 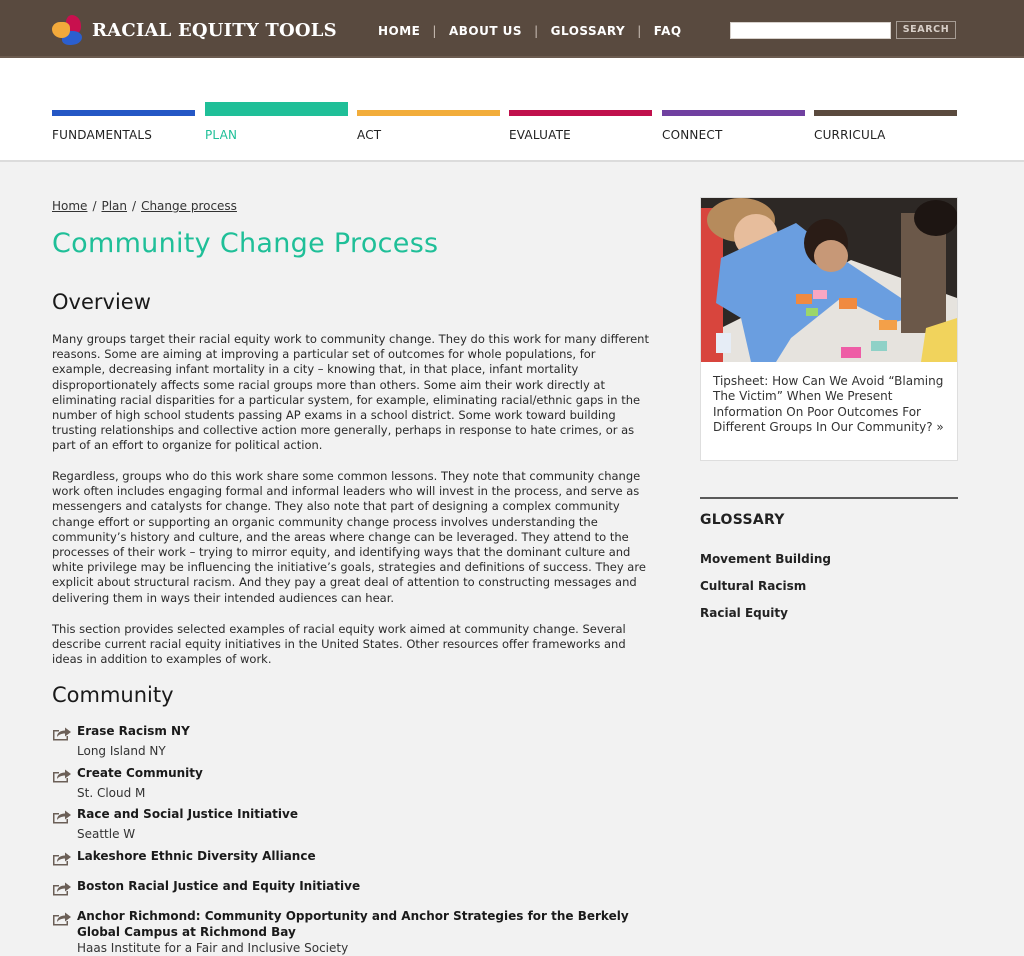 What do you see at coordinates (885, 108) in the screenshot?
I see `category-curricula: CURRICULA` at bounding box center [885, 108].